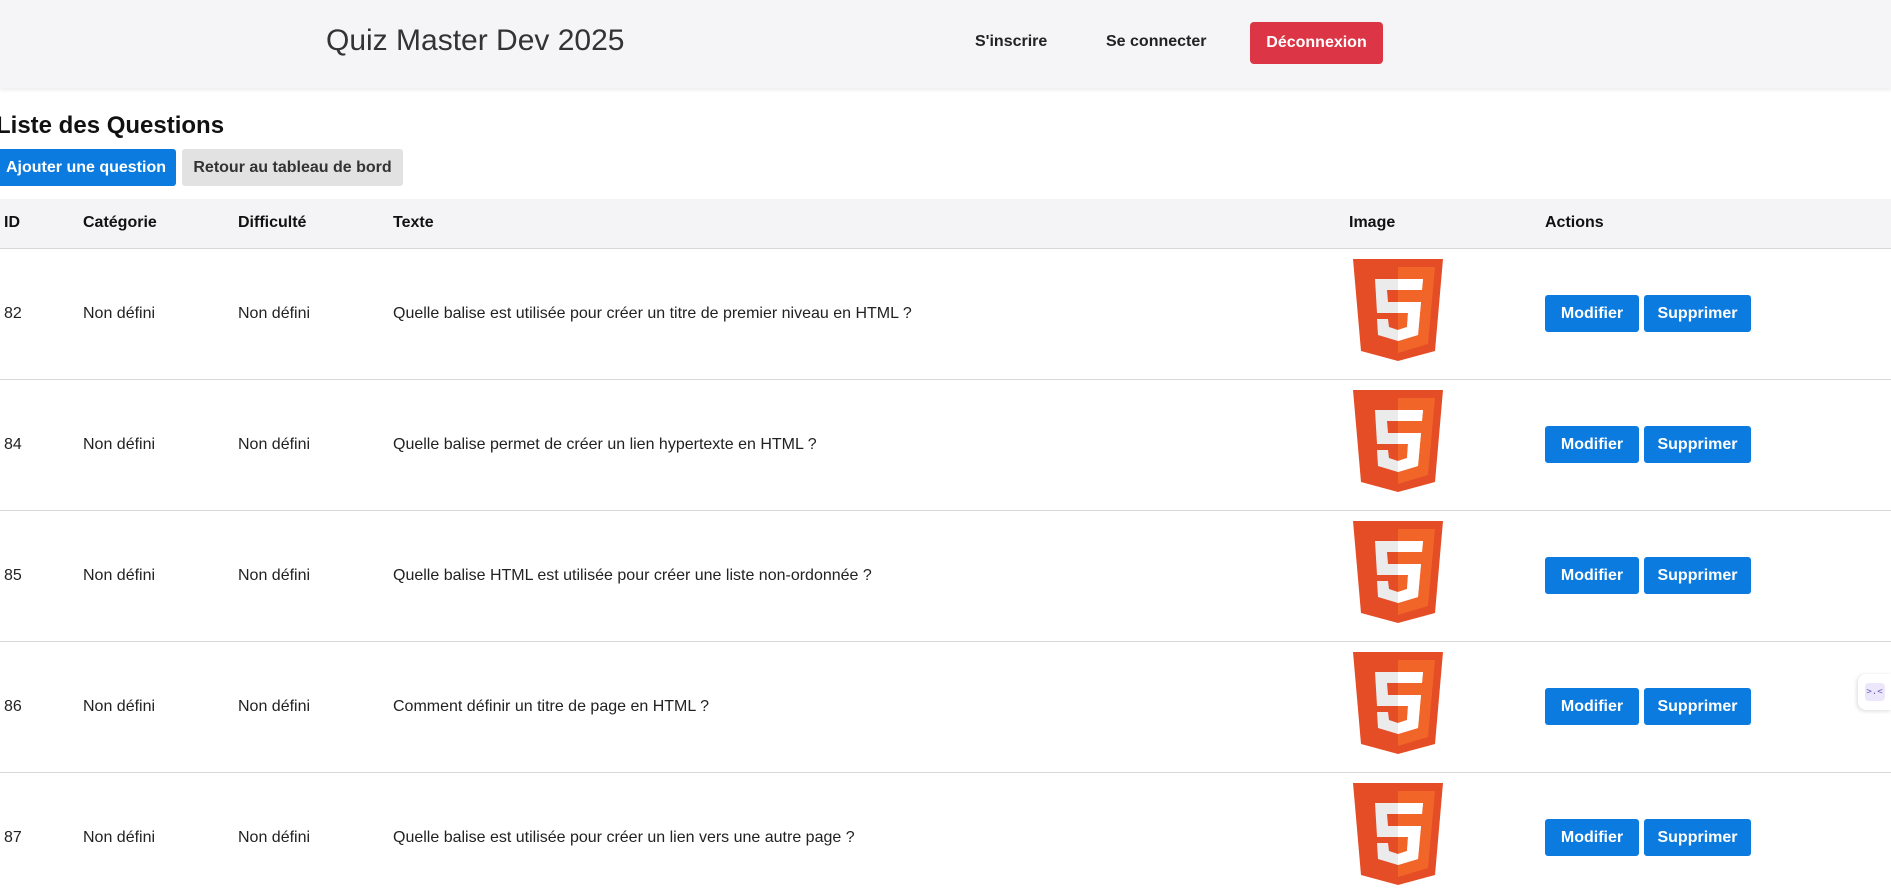 This screenshot has height=891, width=1891. I want to click on page-title: Liste des Questions, so click(112, 125).